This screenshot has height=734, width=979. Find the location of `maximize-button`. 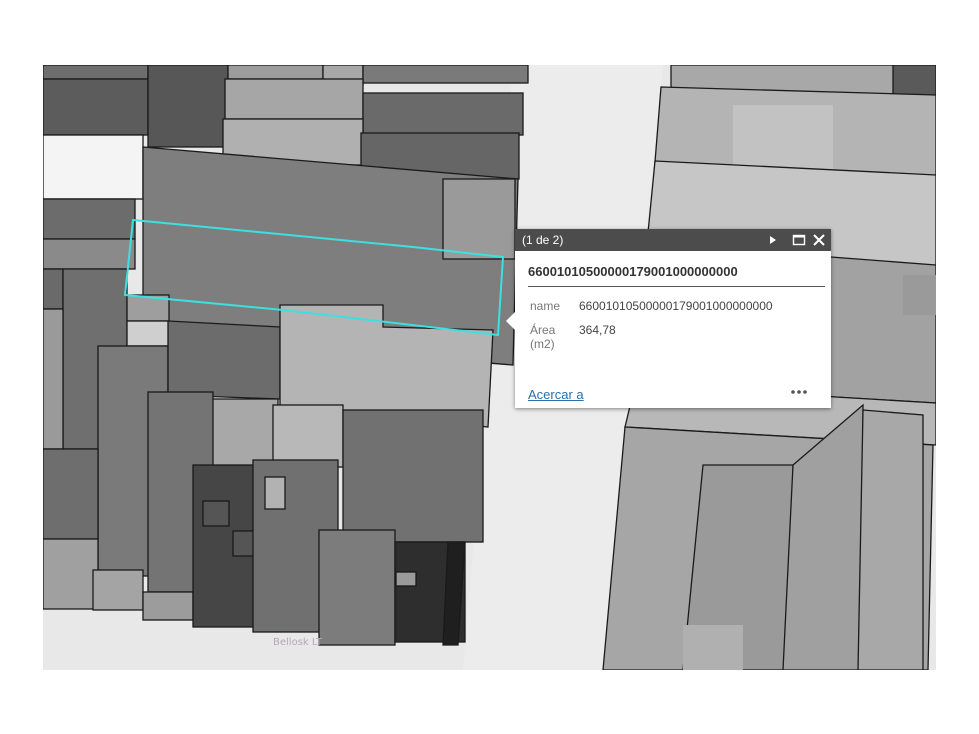

maximize-button is located at coordinates (799, 240).